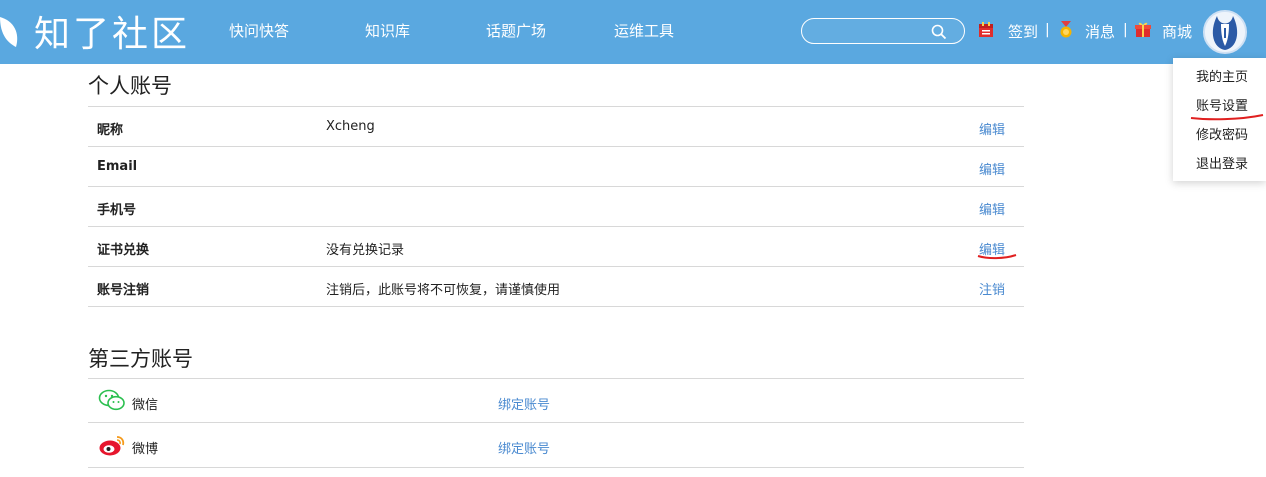 Image resolution: width=1266 pixels, height=477 pixels. I want to click on menu-item-my-home: 我的主页, so click(1222, 75).